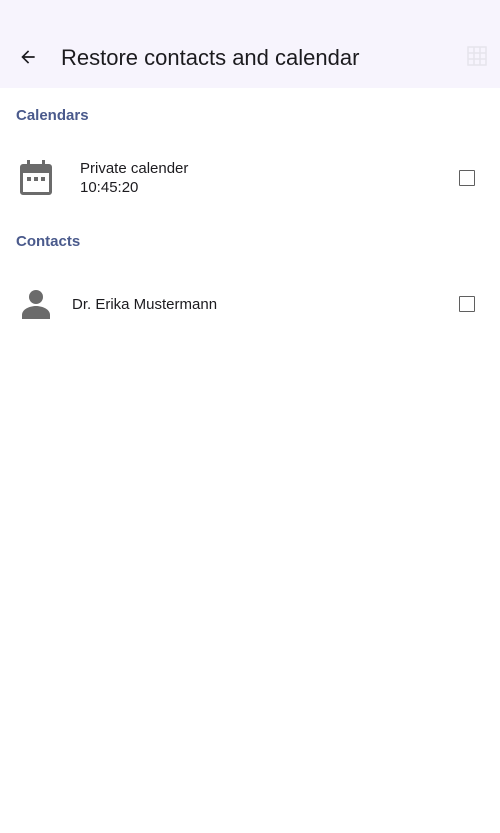 This screenshot has width=500, height=833. What do you see at coordinates (145, 304) in the screenshot?
I see `contact-name: Dr. Erika Mustermann` at bounding box center [145, 304].